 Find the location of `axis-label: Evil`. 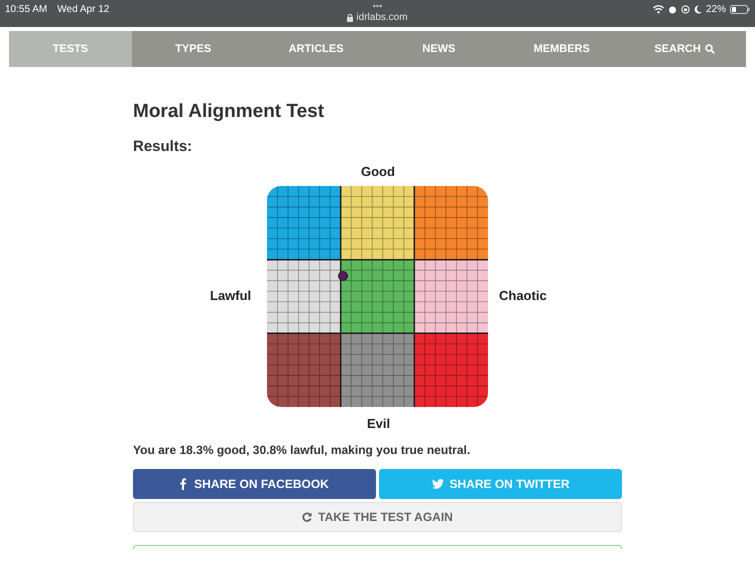

axis-label: Evil is located at coordinates (378, 424).